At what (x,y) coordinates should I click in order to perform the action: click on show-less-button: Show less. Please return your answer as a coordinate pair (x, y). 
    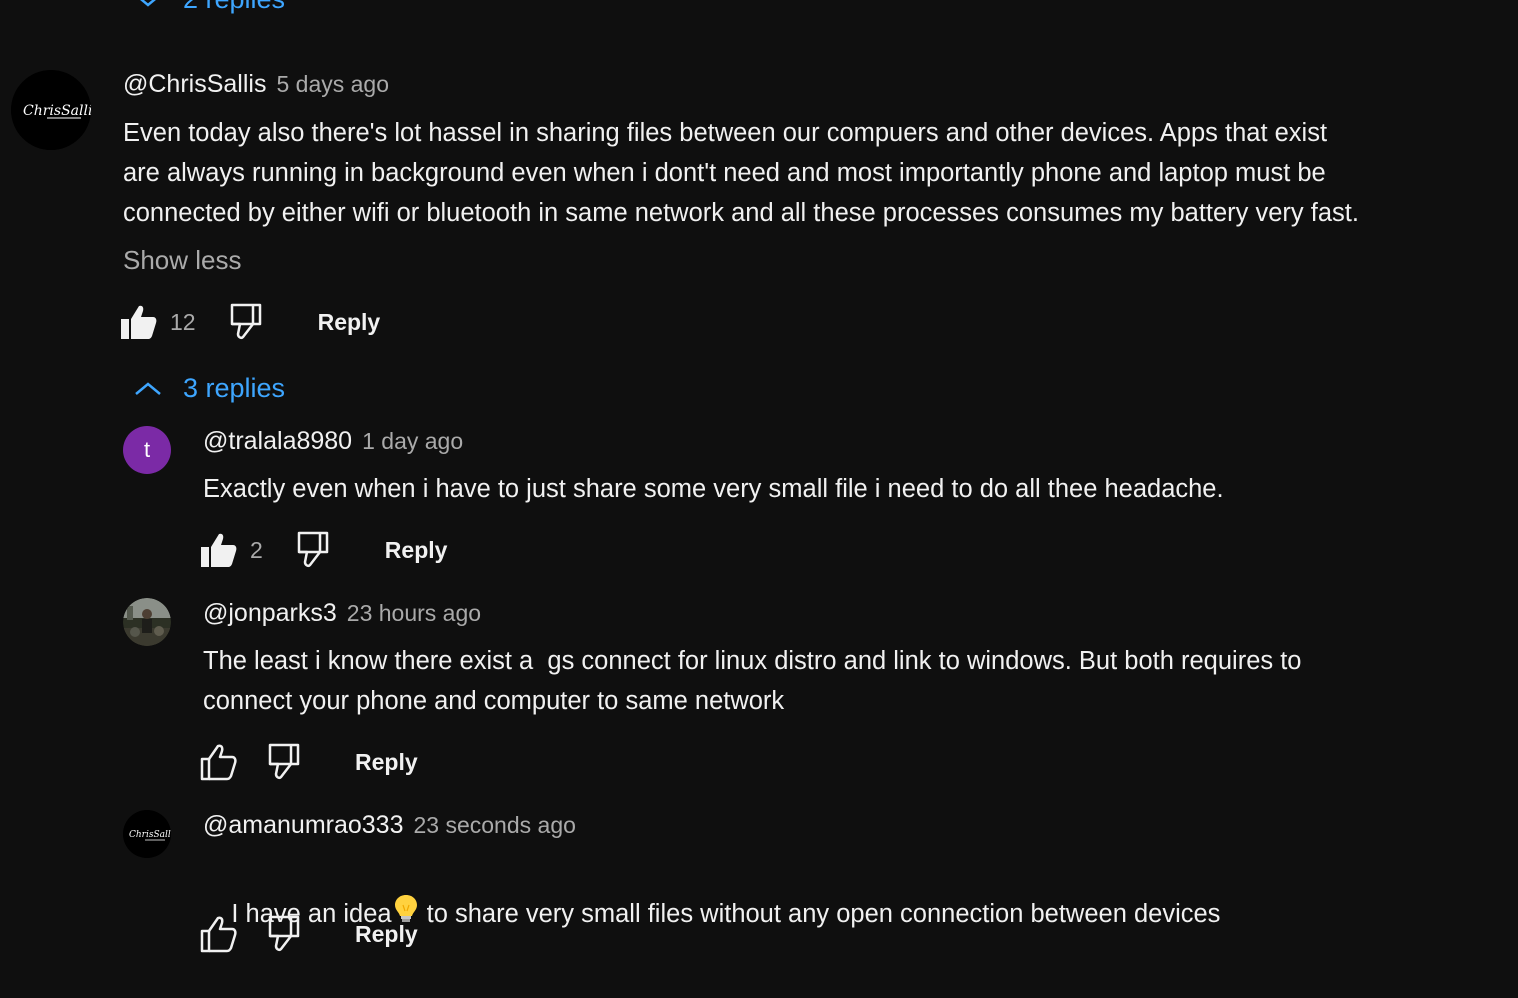
    Looking at the image, I should click on (182, 260).